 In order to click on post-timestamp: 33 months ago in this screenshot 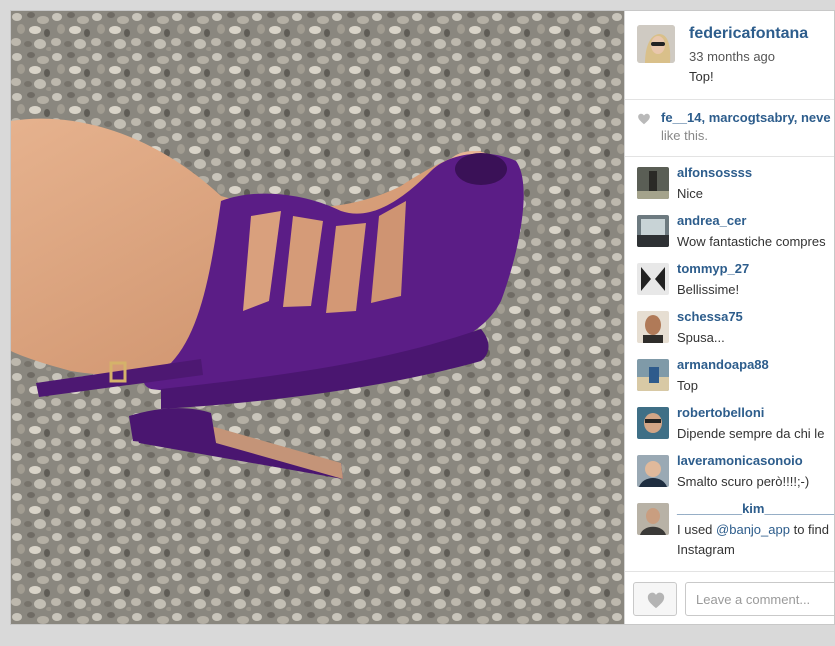, I will do `click(732, 56)`.